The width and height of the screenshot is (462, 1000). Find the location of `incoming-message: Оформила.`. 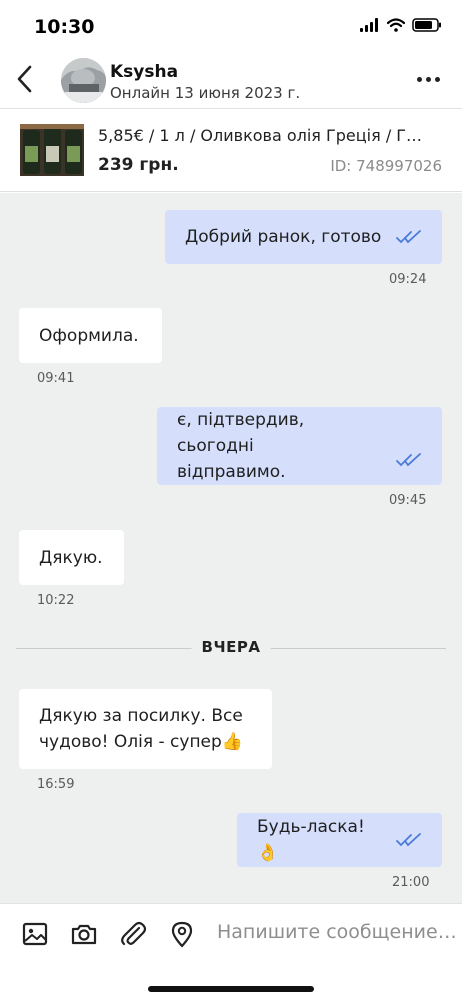

incoming-message: Оформила. is located at coordinates (90, 335).